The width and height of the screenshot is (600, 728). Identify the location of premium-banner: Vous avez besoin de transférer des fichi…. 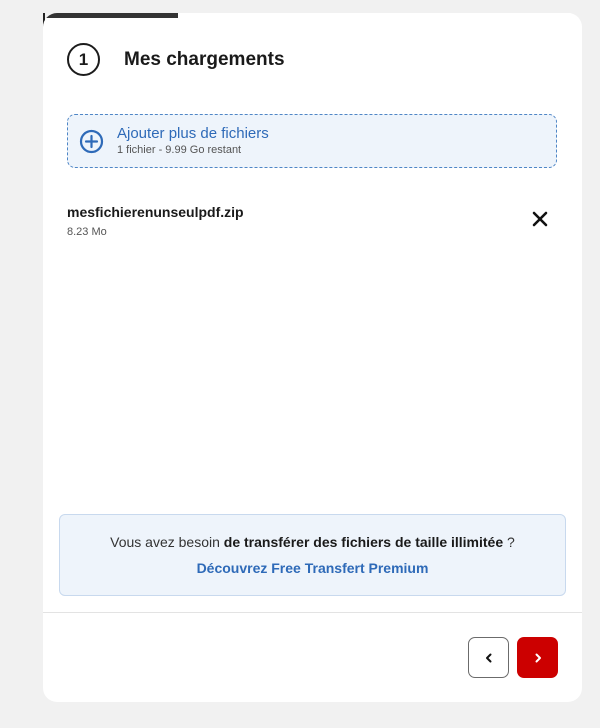
(312, 555).